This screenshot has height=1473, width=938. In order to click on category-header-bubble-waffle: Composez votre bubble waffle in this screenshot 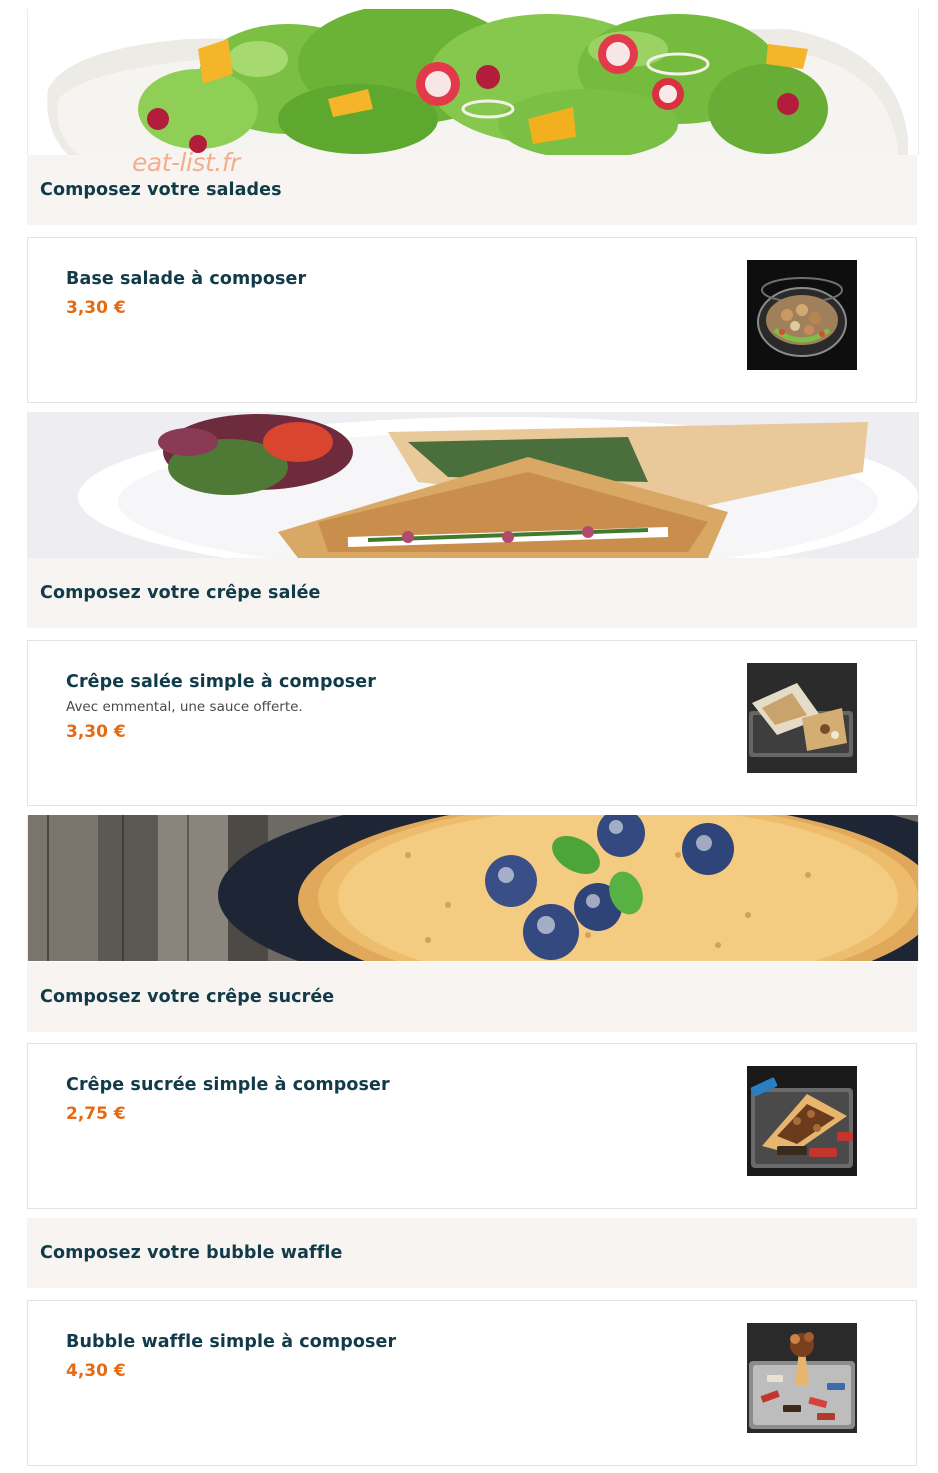, I will do `click(472, 1253)`.